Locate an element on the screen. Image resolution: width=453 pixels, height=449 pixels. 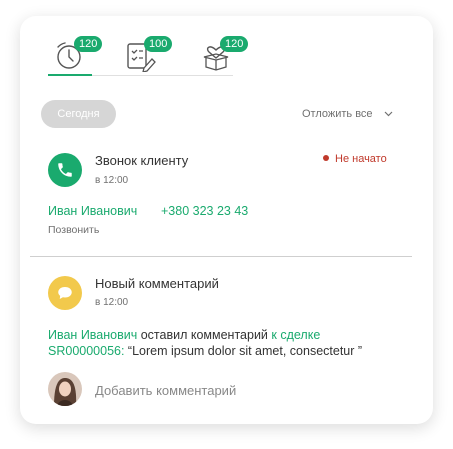
tab-checklist: 100 is located at coordinates (148, 56).